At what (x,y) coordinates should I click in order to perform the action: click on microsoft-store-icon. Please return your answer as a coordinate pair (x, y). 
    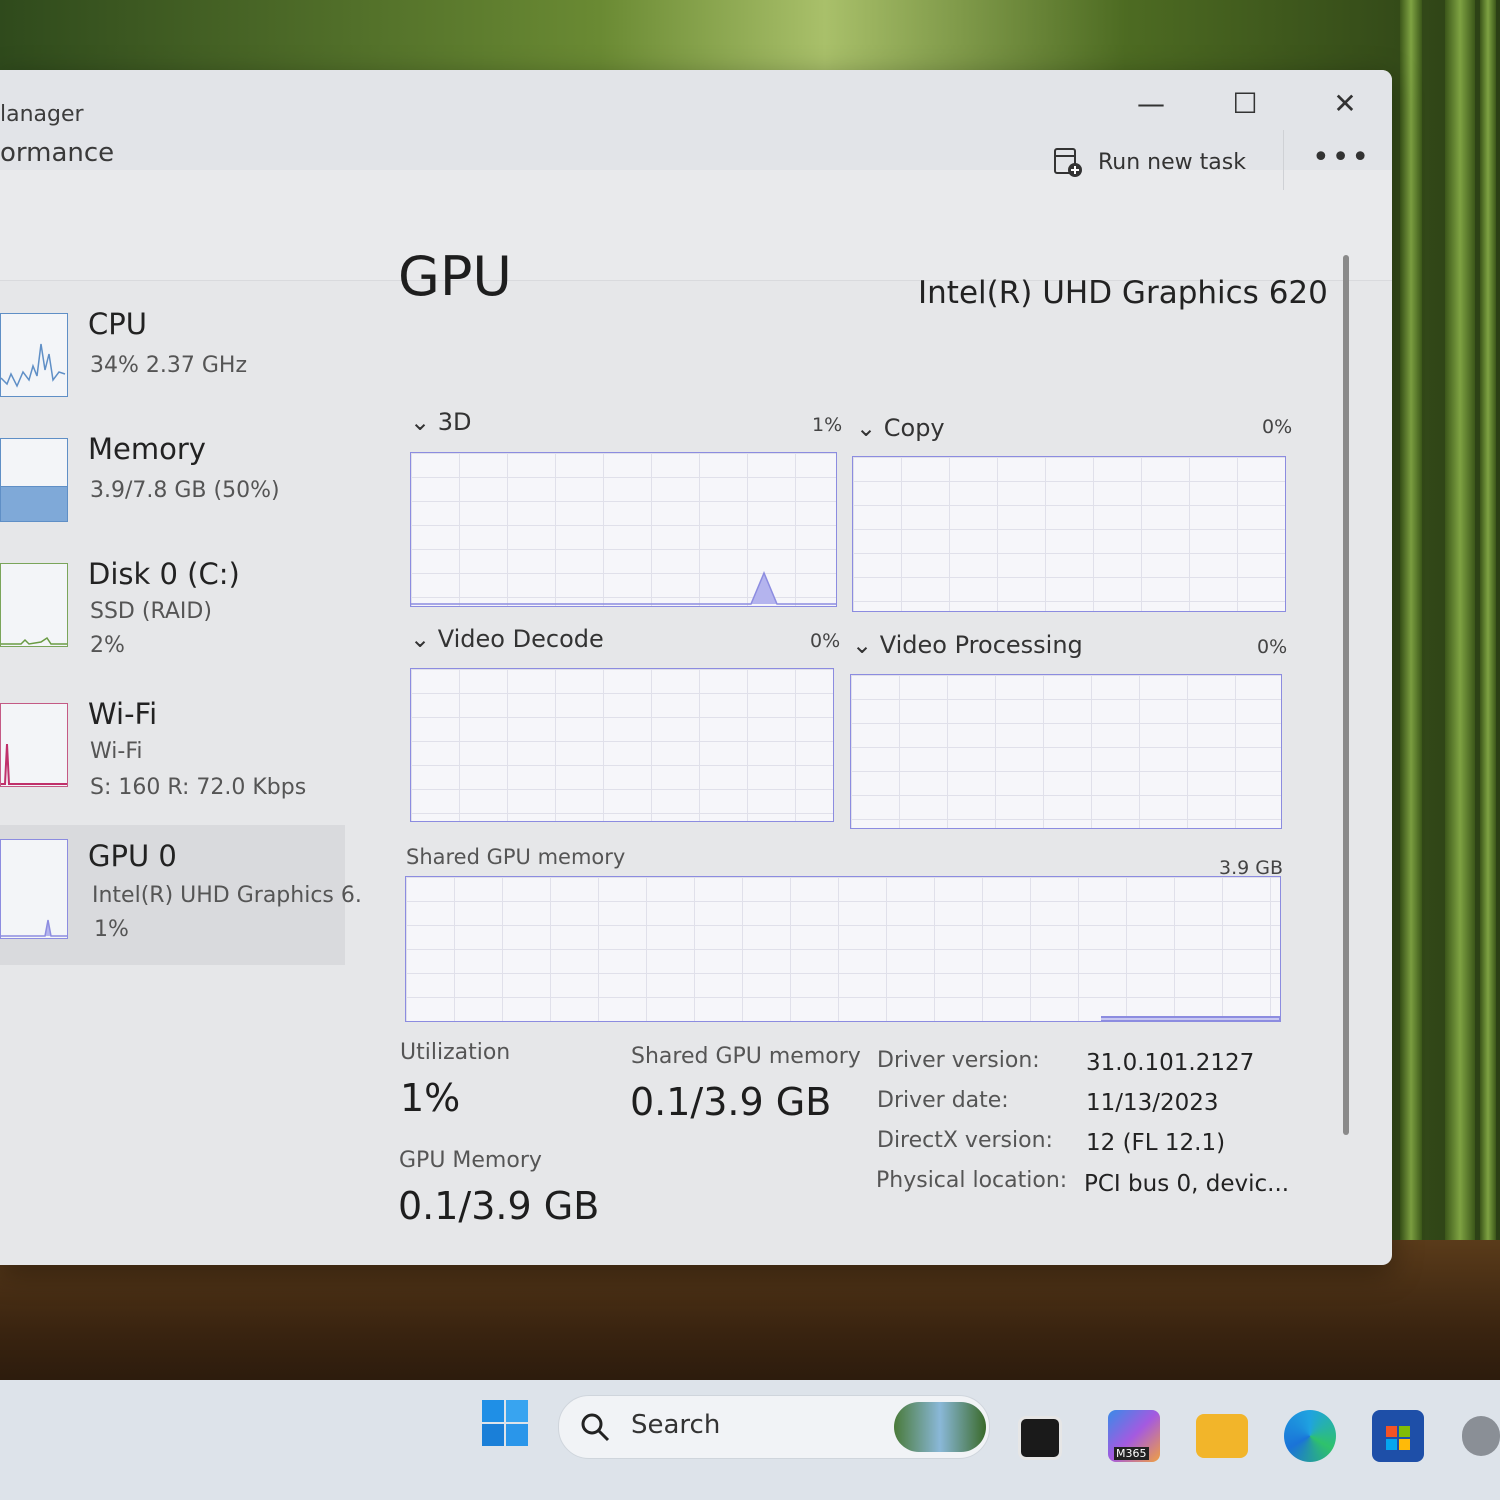
    Looking at the image, I should click on (1398, 1436).